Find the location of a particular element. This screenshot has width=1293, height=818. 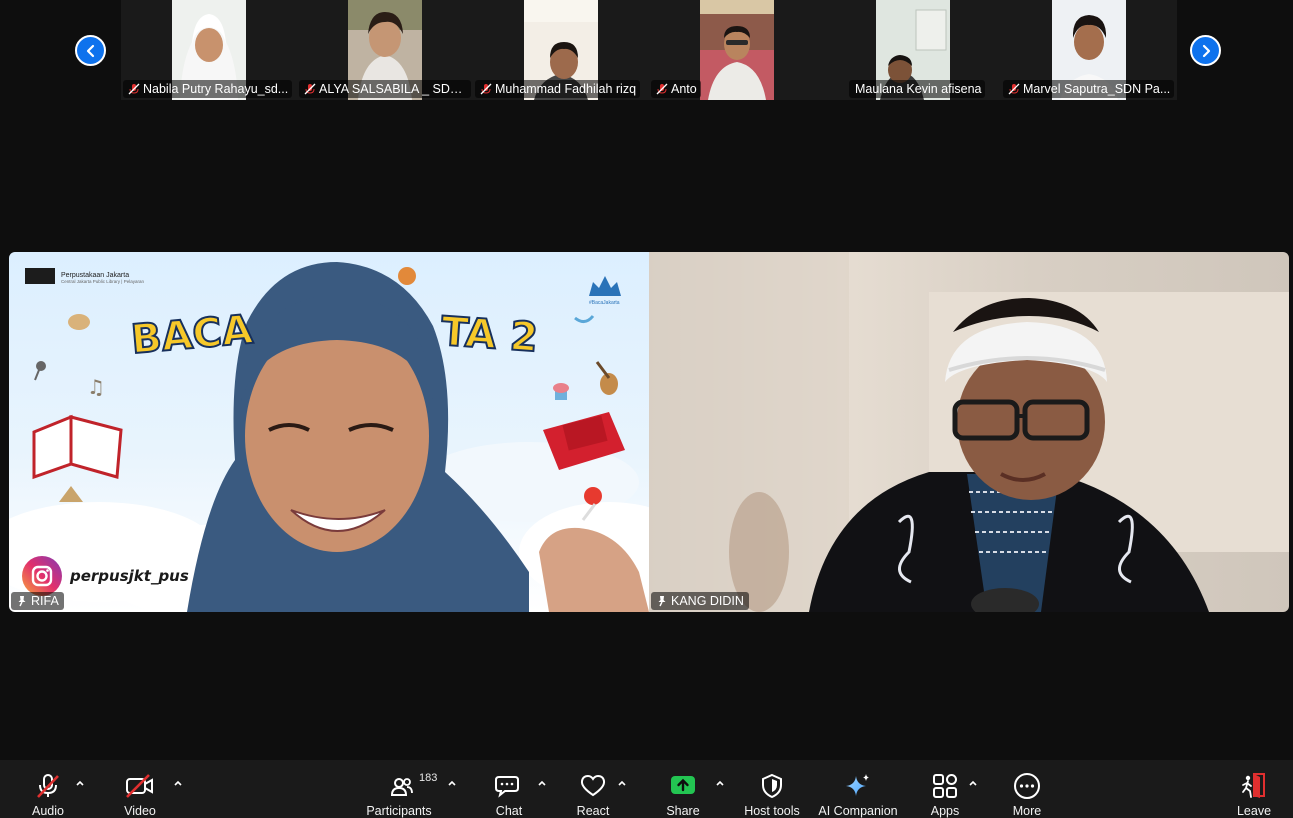

ai-companion-button: AI Companion is located at coordinates (858, 789).